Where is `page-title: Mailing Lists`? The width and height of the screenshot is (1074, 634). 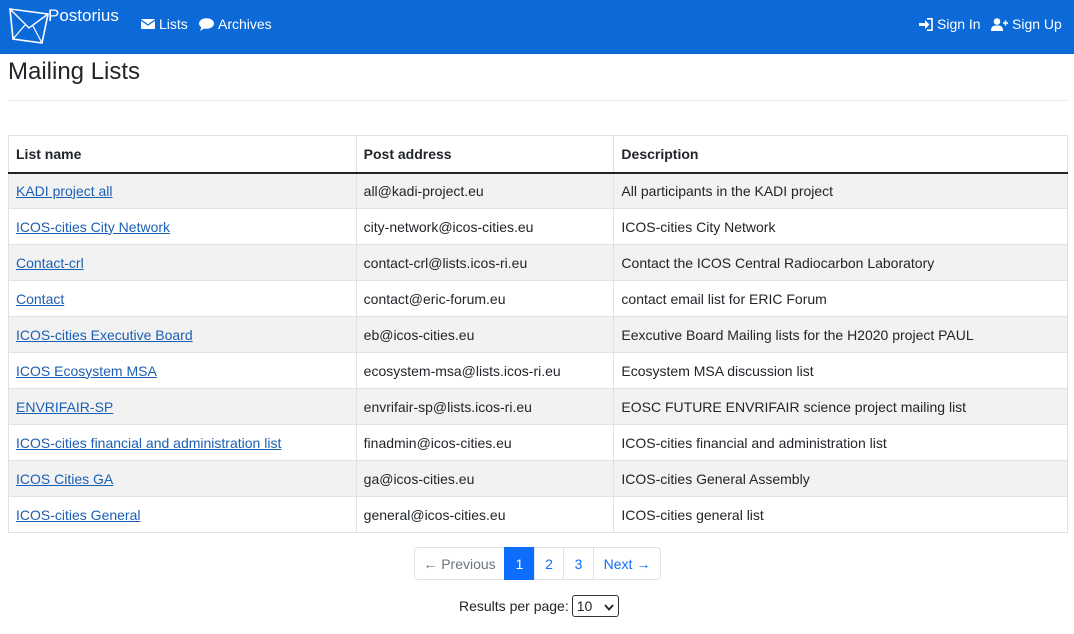
page-title: Mailing Lists is located at coordinates (74, 71).